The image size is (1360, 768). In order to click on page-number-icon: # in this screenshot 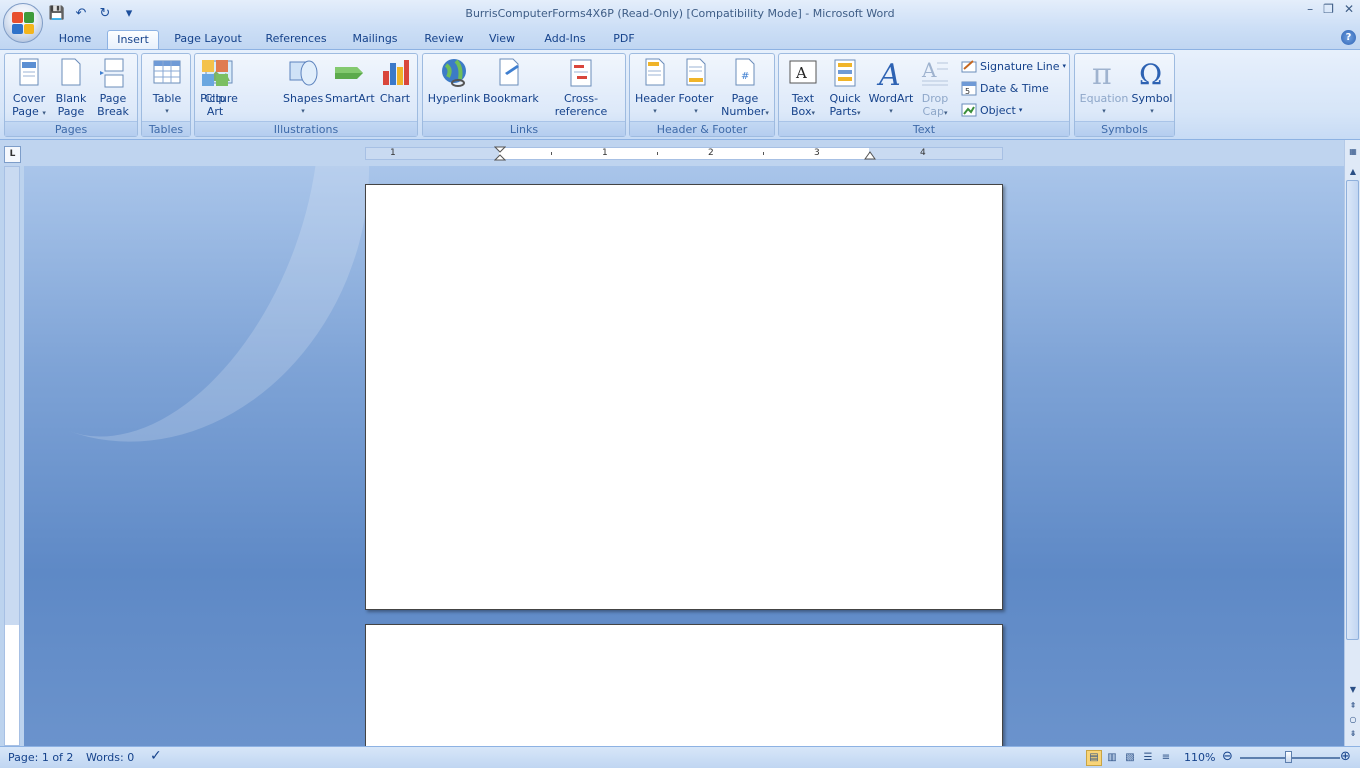, I will do `click(745, 73)`.